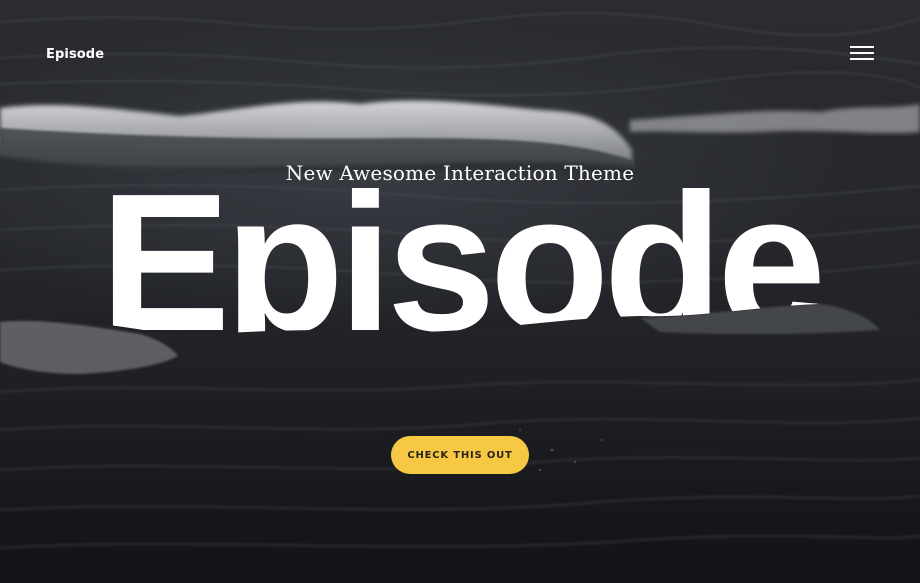  I want to click on check-this-out-button: CHECK THIS OUT, so click(460, 455).